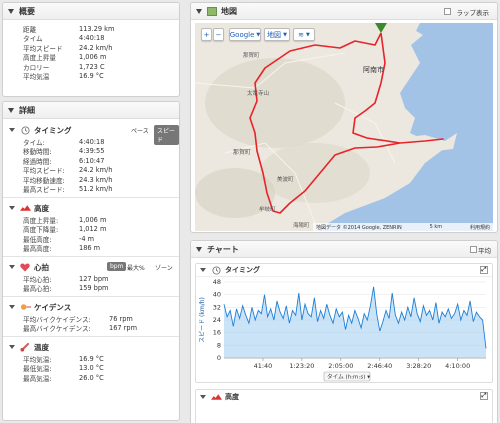 Image resolution: width=500 pixels, height=423 pixels. What do you see at coordinates (274, 34) in the screenshot?
I see `map-type-label: 地図` at bounding box center [274, 34].